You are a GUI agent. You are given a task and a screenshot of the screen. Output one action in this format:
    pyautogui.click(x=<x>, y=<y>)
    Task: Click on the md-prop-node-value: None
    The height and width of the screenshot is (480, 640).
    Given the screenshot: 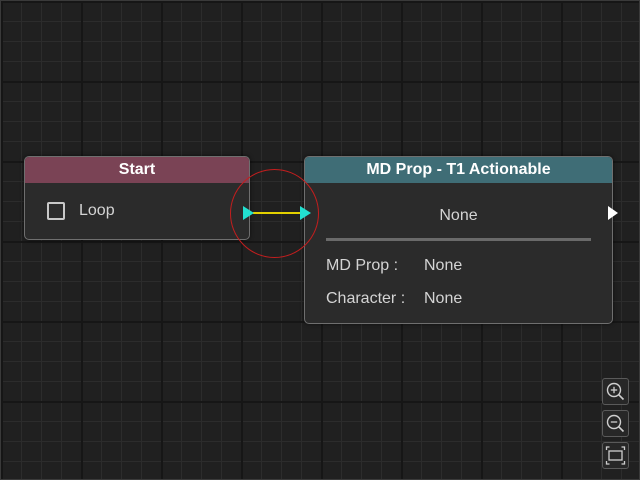 What is the action you would take?
    pyautogui.click(x=458, y=216)
    